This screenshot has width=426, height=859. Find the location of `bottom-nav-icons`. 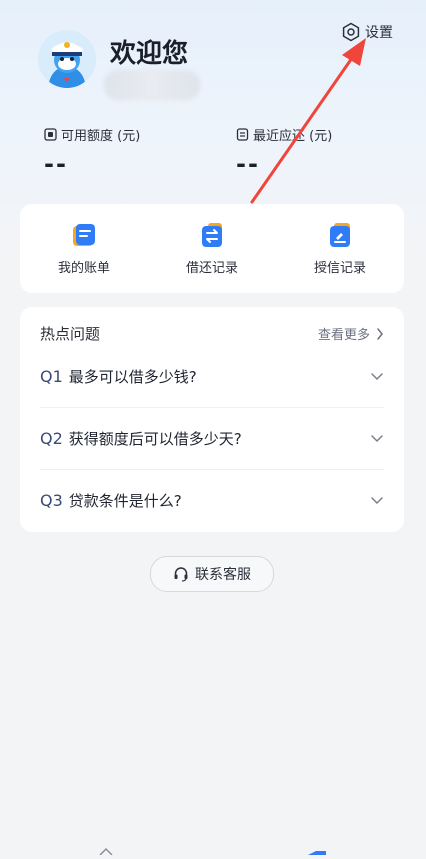

bottom-nav-icons is located at coordinates (212, 851).